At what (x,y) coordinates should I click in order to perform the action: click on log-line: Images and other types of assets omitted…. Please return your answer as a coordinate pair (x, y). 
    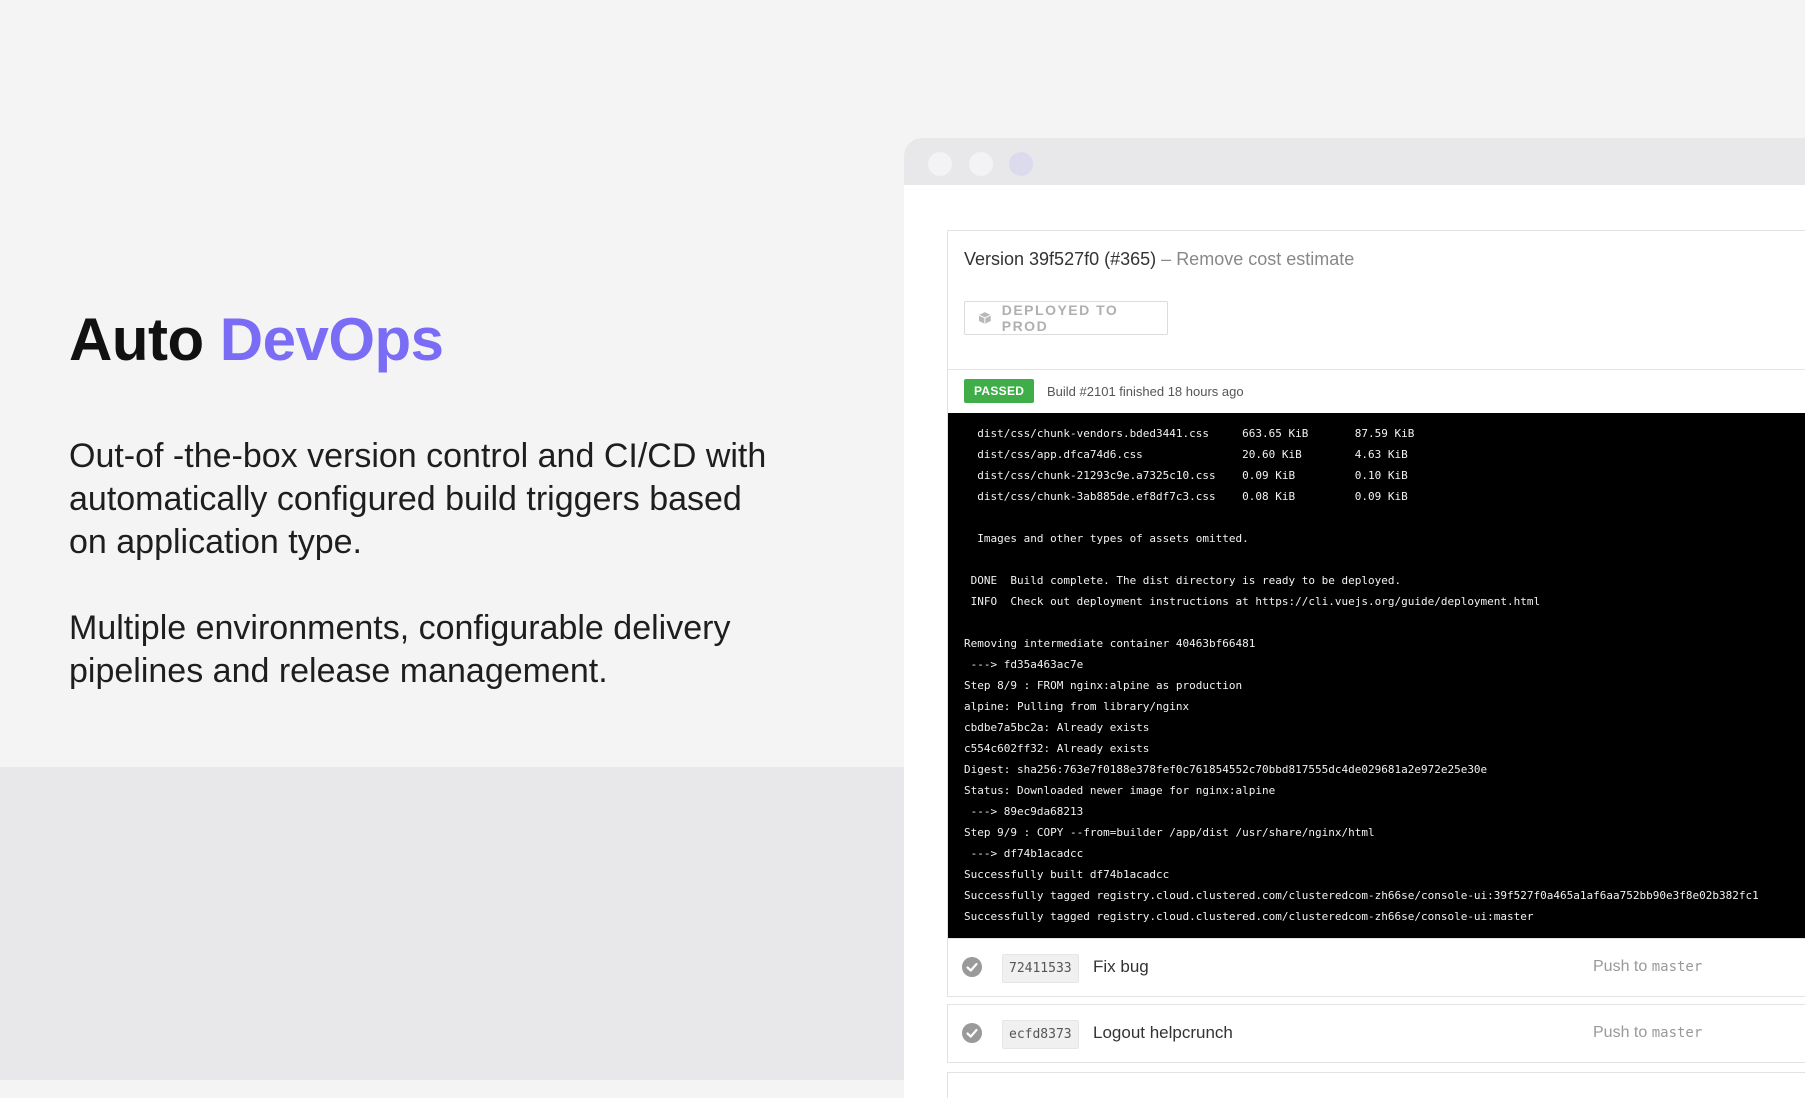
    Looking at the image, I should click on (1106, 538).